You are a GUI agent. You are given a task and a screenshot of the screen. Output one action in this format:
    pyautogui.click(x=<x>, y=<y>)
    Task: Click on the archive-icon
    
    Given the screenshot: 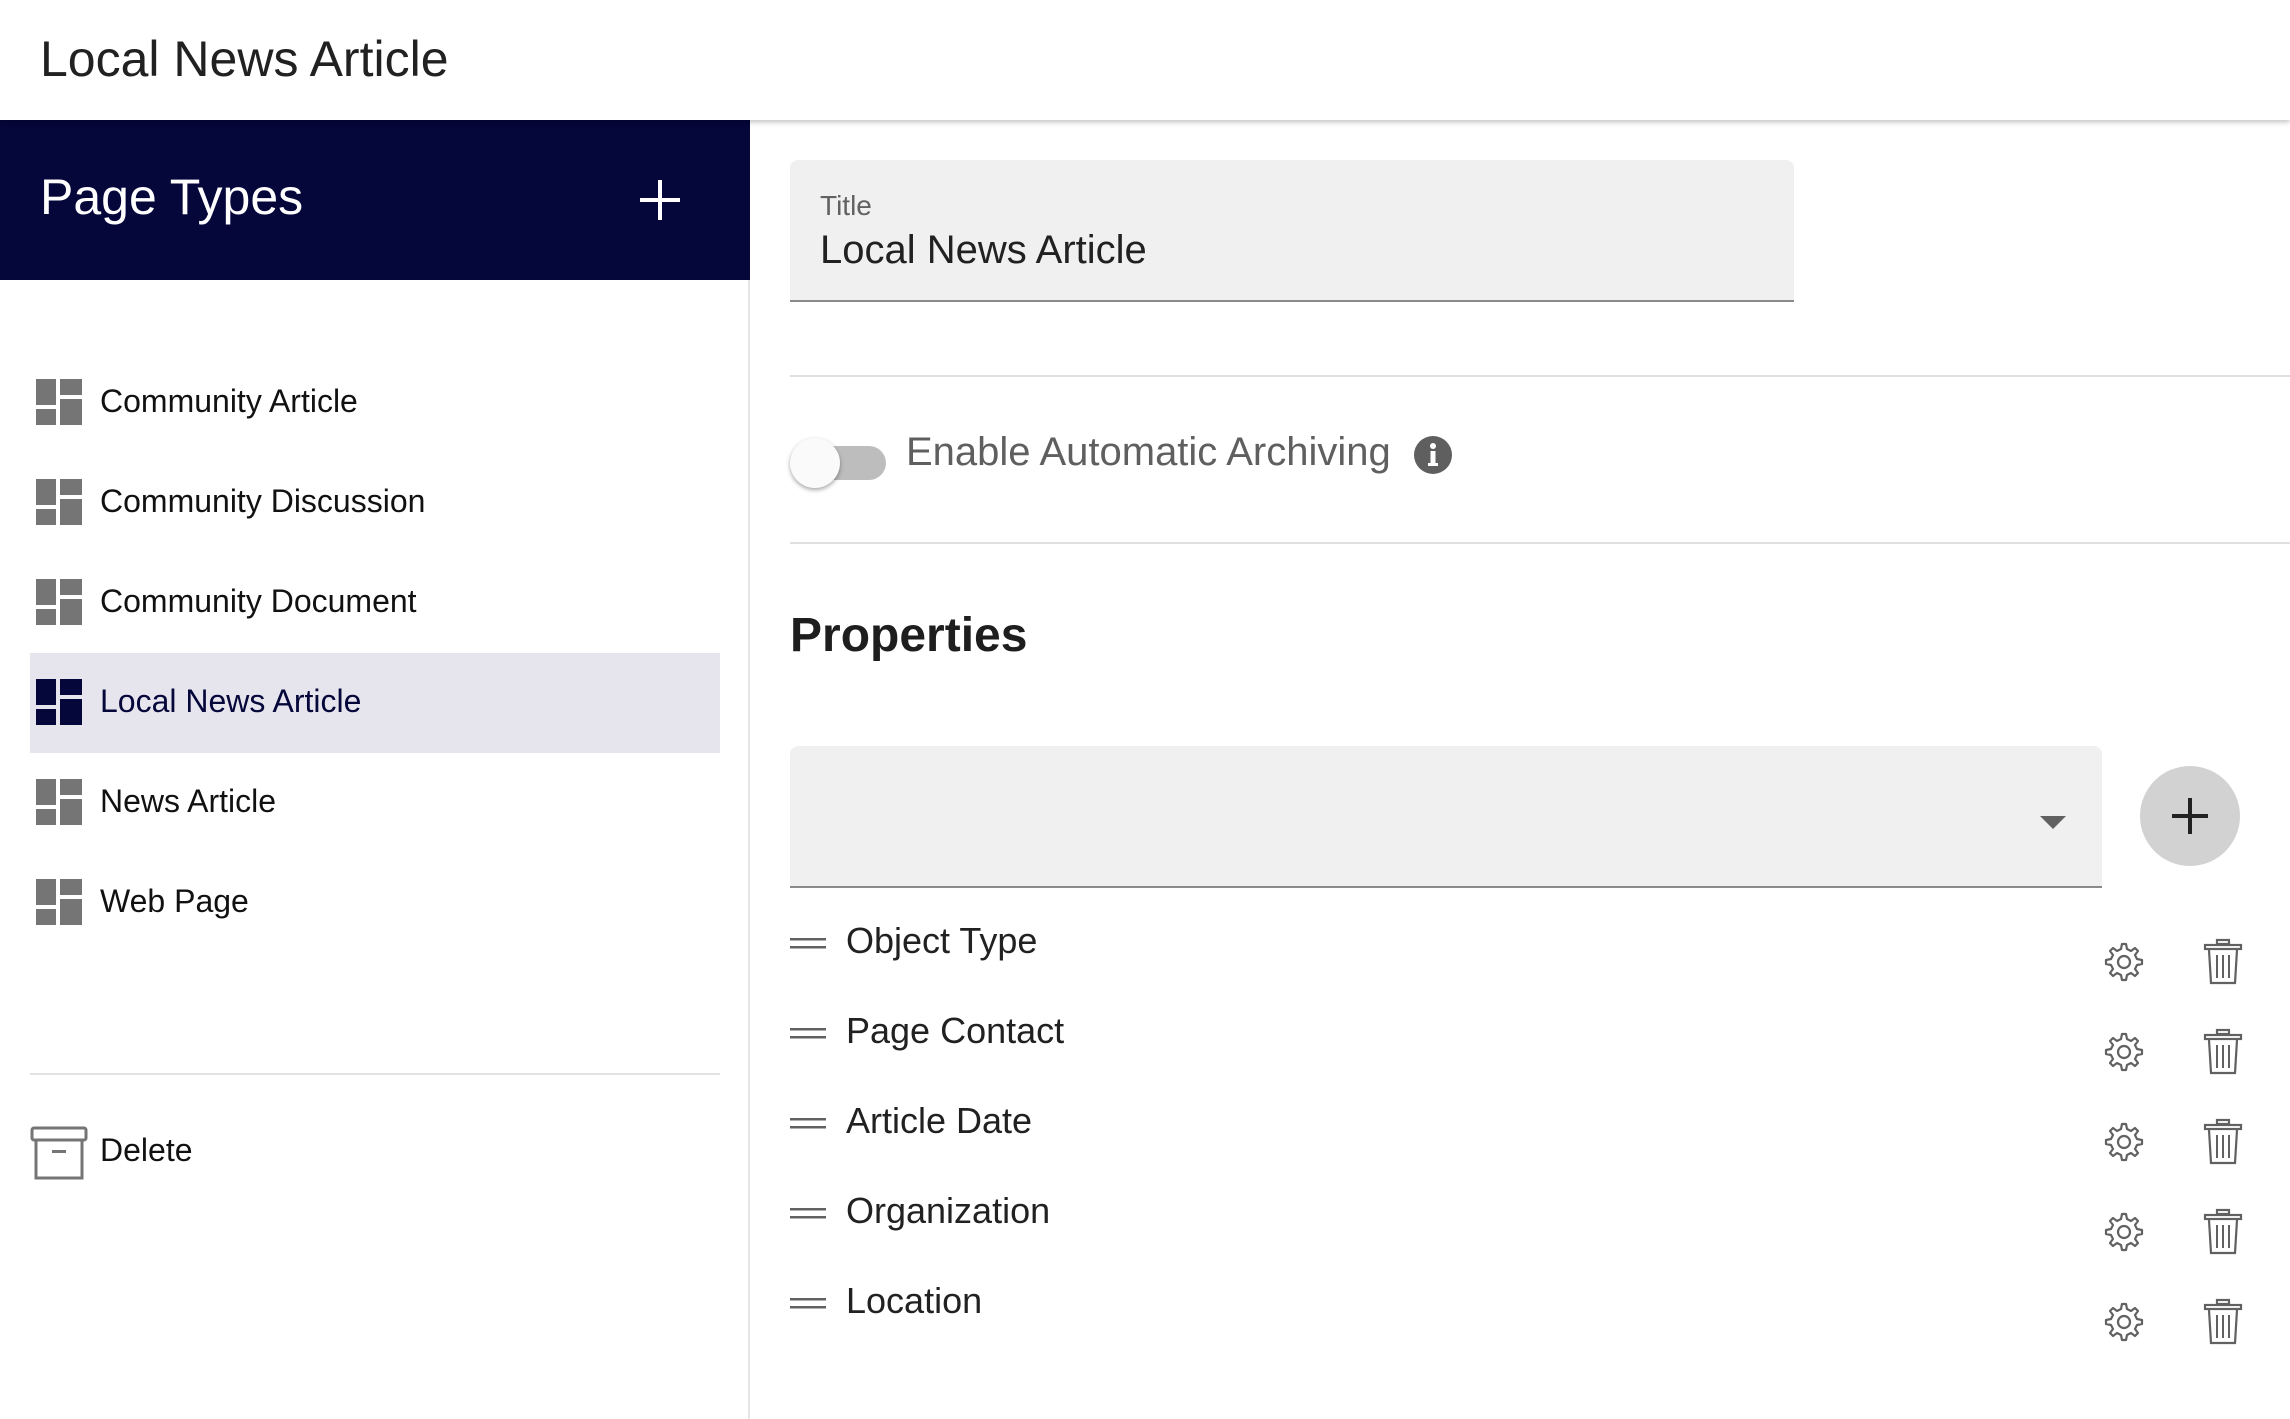 What is the action you would take?
    pyautogui.click(x=59, y=1153)
    